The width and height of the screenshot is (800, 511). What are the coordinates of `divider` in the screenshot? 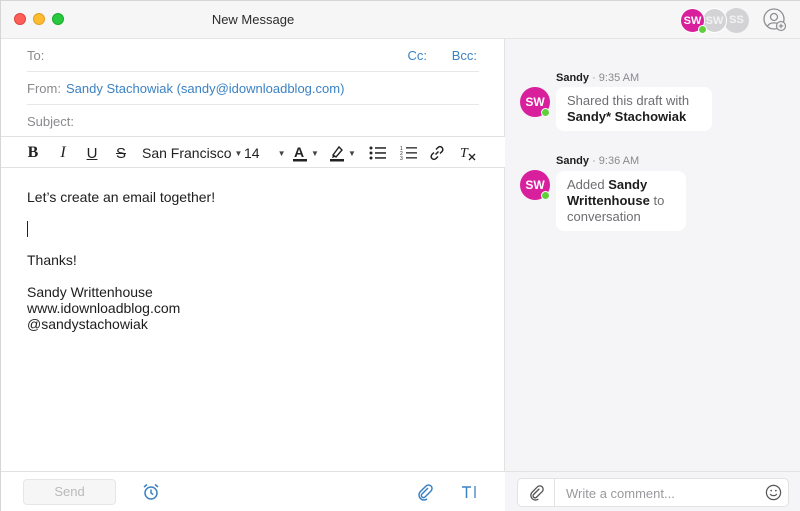 It's located at (554, 492).